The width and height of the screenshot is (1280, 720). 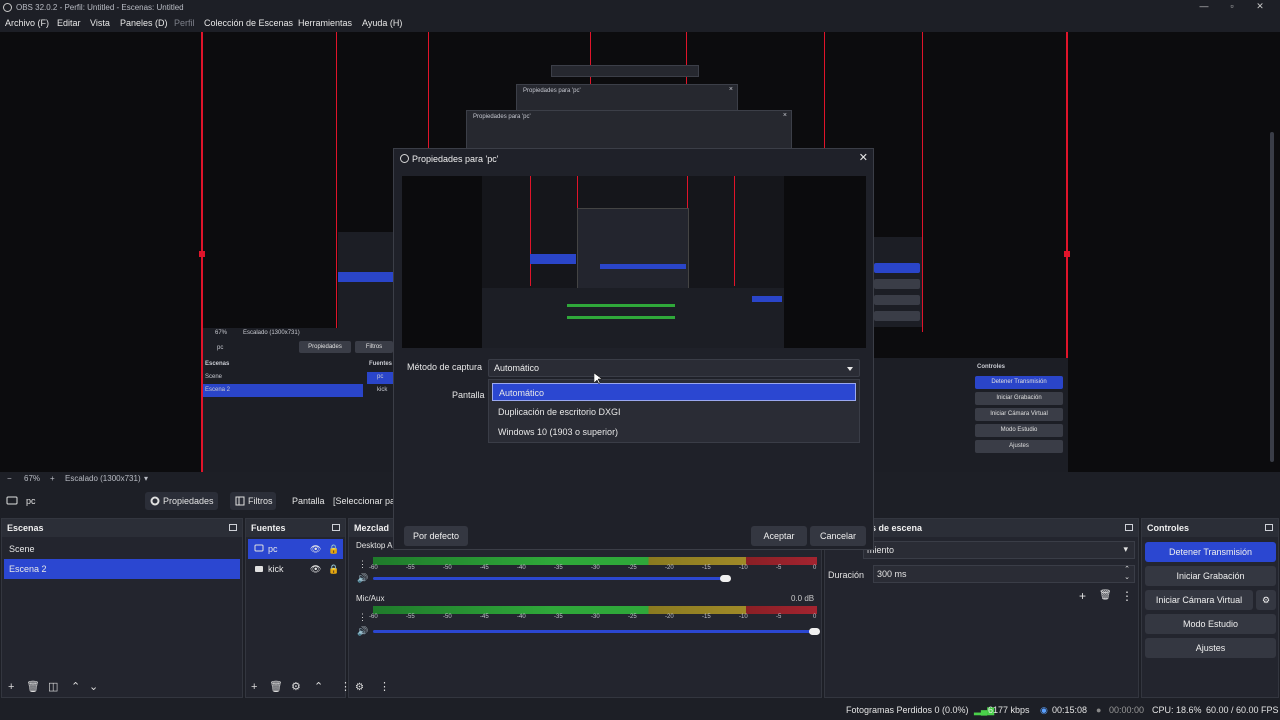 What do you see at coordinates (1272, 297) in the screenshot?
I see `preview-scrollbar` at bounding box center [1272, 297].